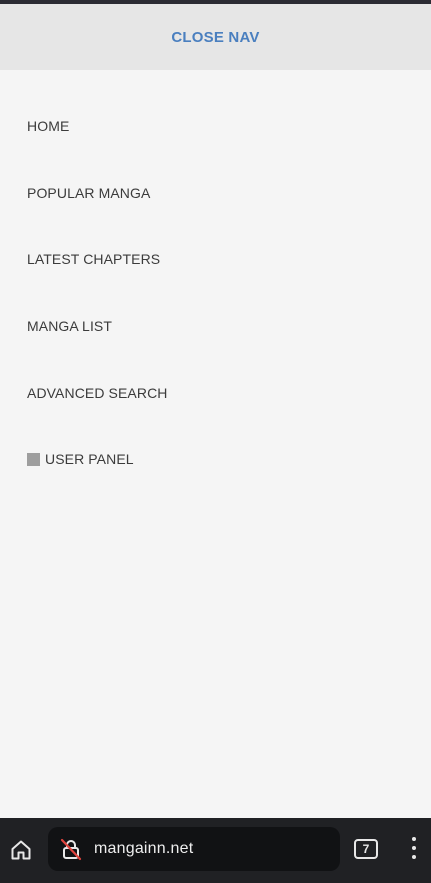 The width and height of the screenshot is (431, 883). Describe the element at coordinates (33, 459) in the screenshot. I see `user-panel-square-icon` at that location.